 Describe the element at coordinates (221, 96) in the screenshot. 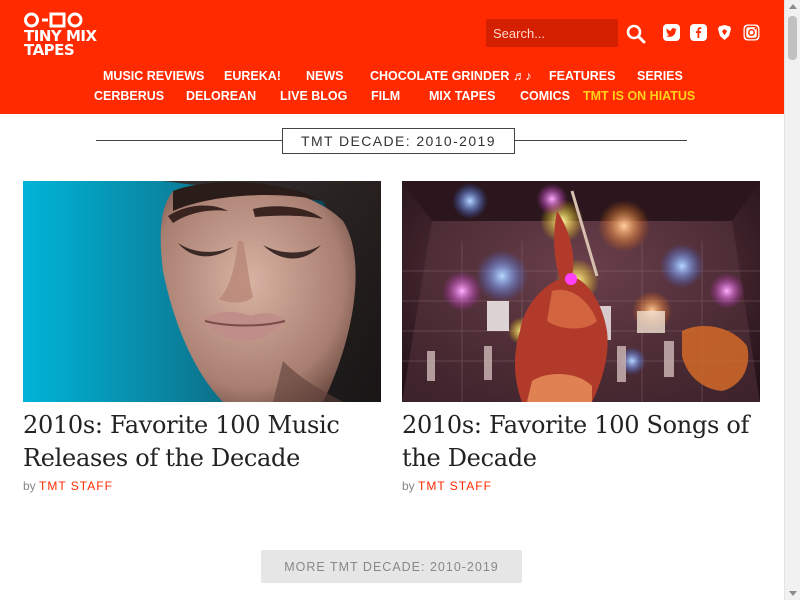

I see `nav-delorean: DELOREAN` at that location.